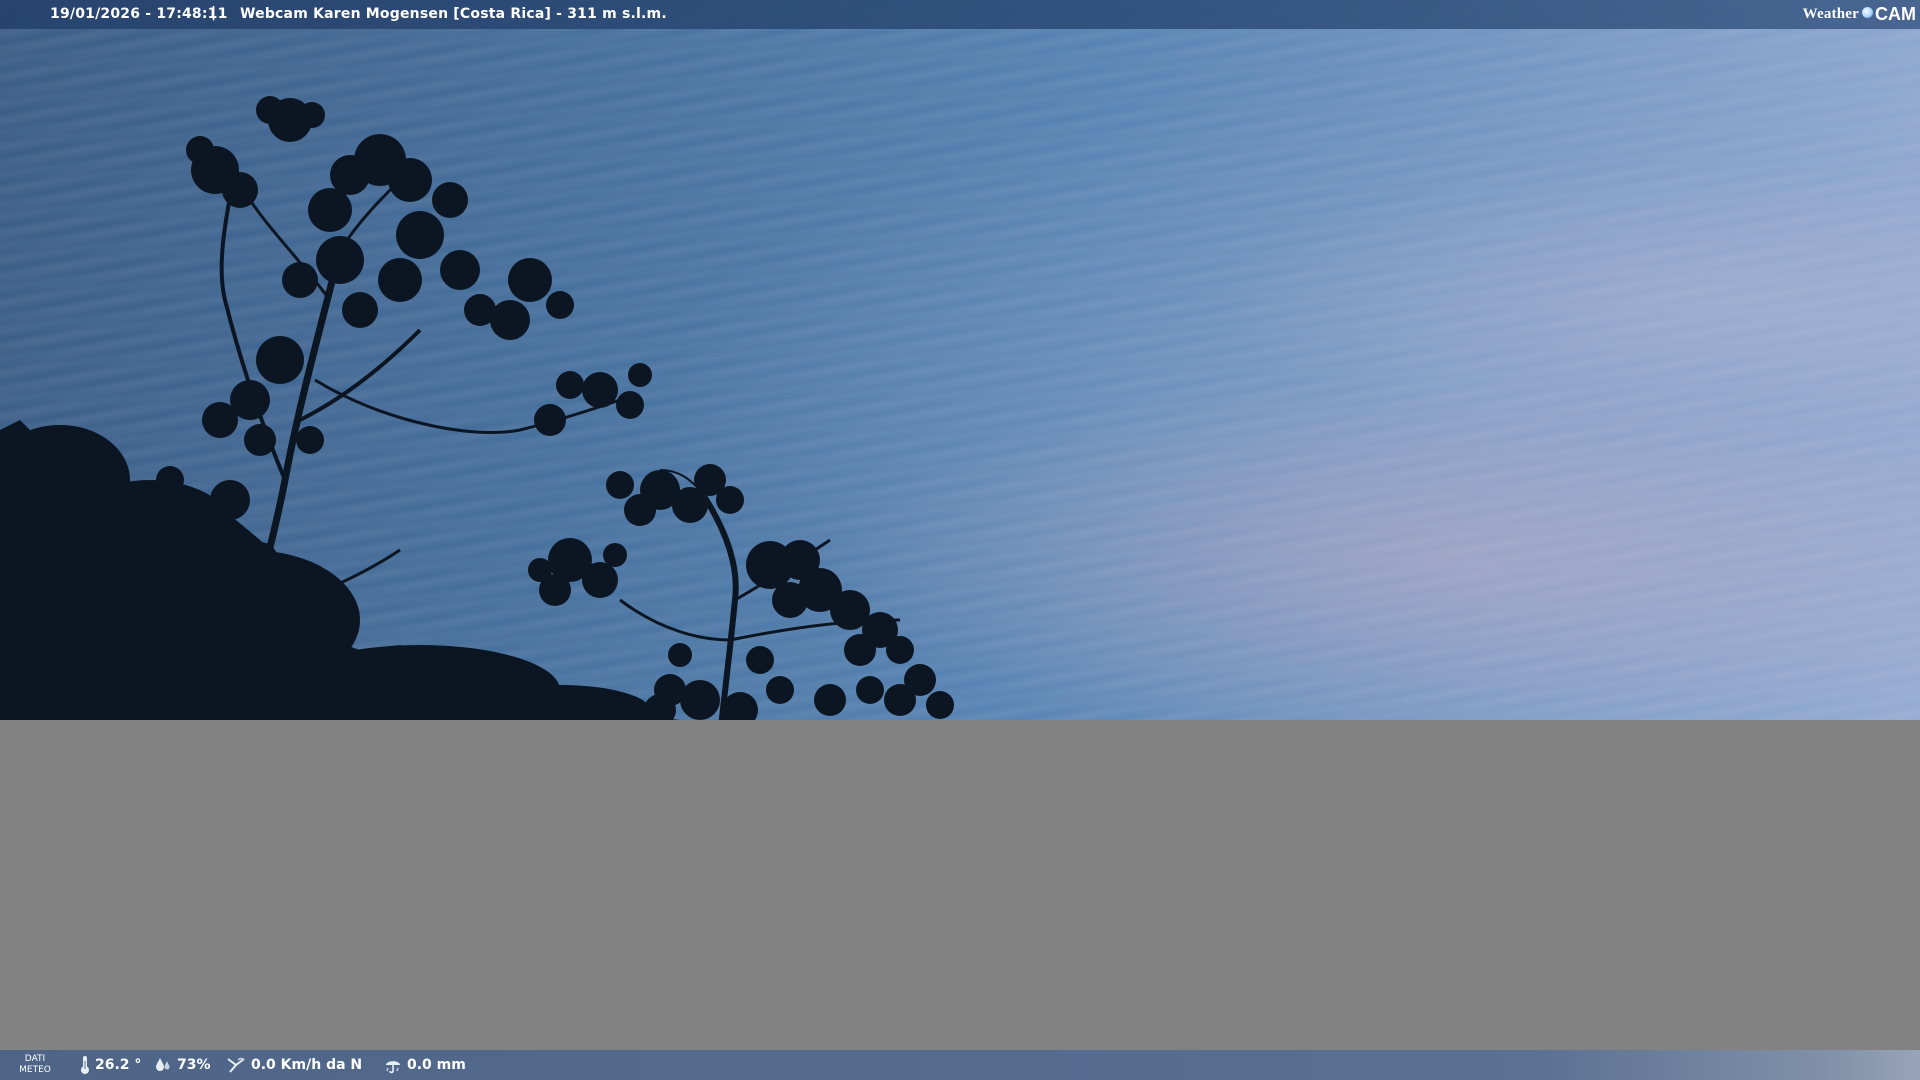 This screenshot has width=1920, height=1080. Describe the element at coordinates (1867, 12) in the screenshot. I see `globe-icon` at that location.